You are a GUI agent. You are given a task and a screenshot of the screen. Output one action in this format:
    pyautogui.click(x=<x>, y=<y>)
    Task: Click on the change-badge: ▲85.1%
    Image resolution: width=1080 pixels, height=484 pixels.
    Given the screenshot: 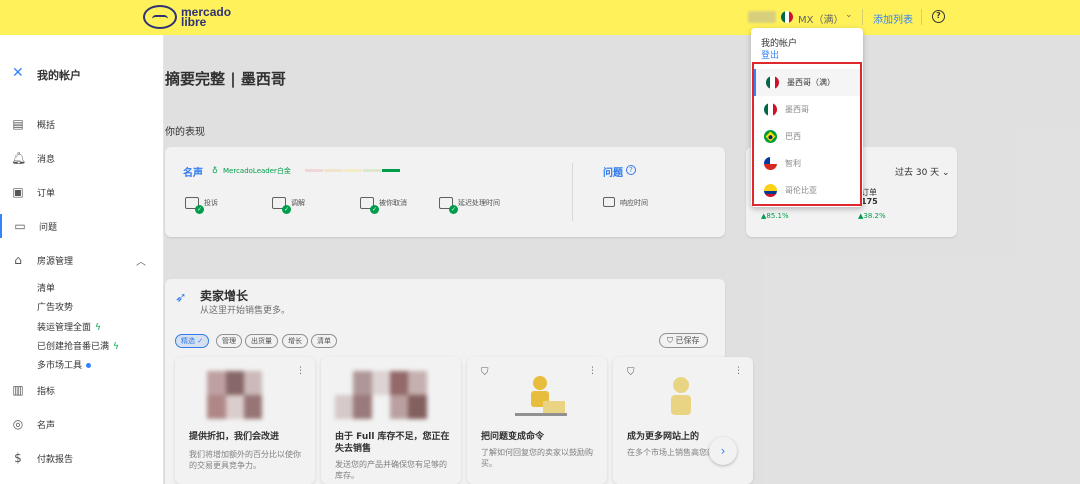 What is the action you would take?
    pyautogui.click(x=775, y=216)
    